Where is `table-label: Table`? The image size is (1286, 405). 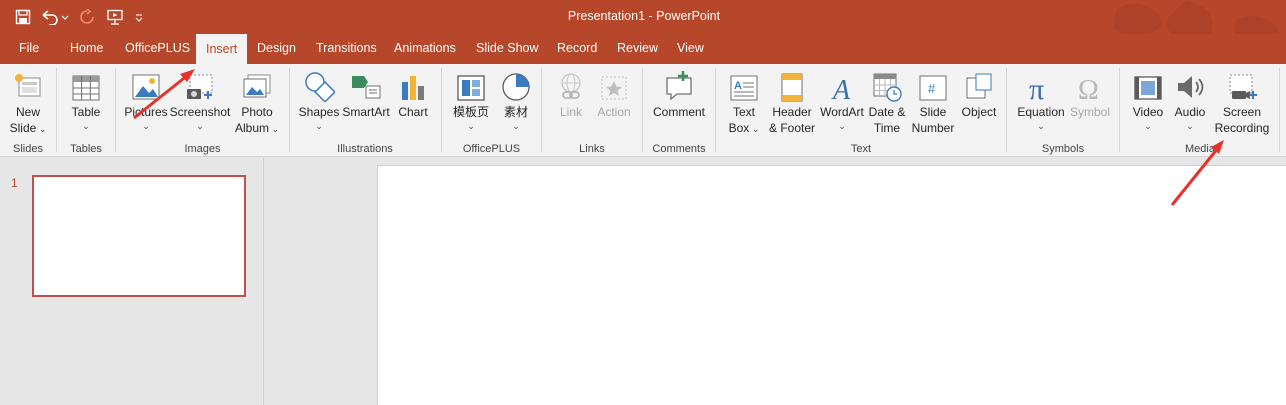
table-label: Table is located at coordinates (86, 112).